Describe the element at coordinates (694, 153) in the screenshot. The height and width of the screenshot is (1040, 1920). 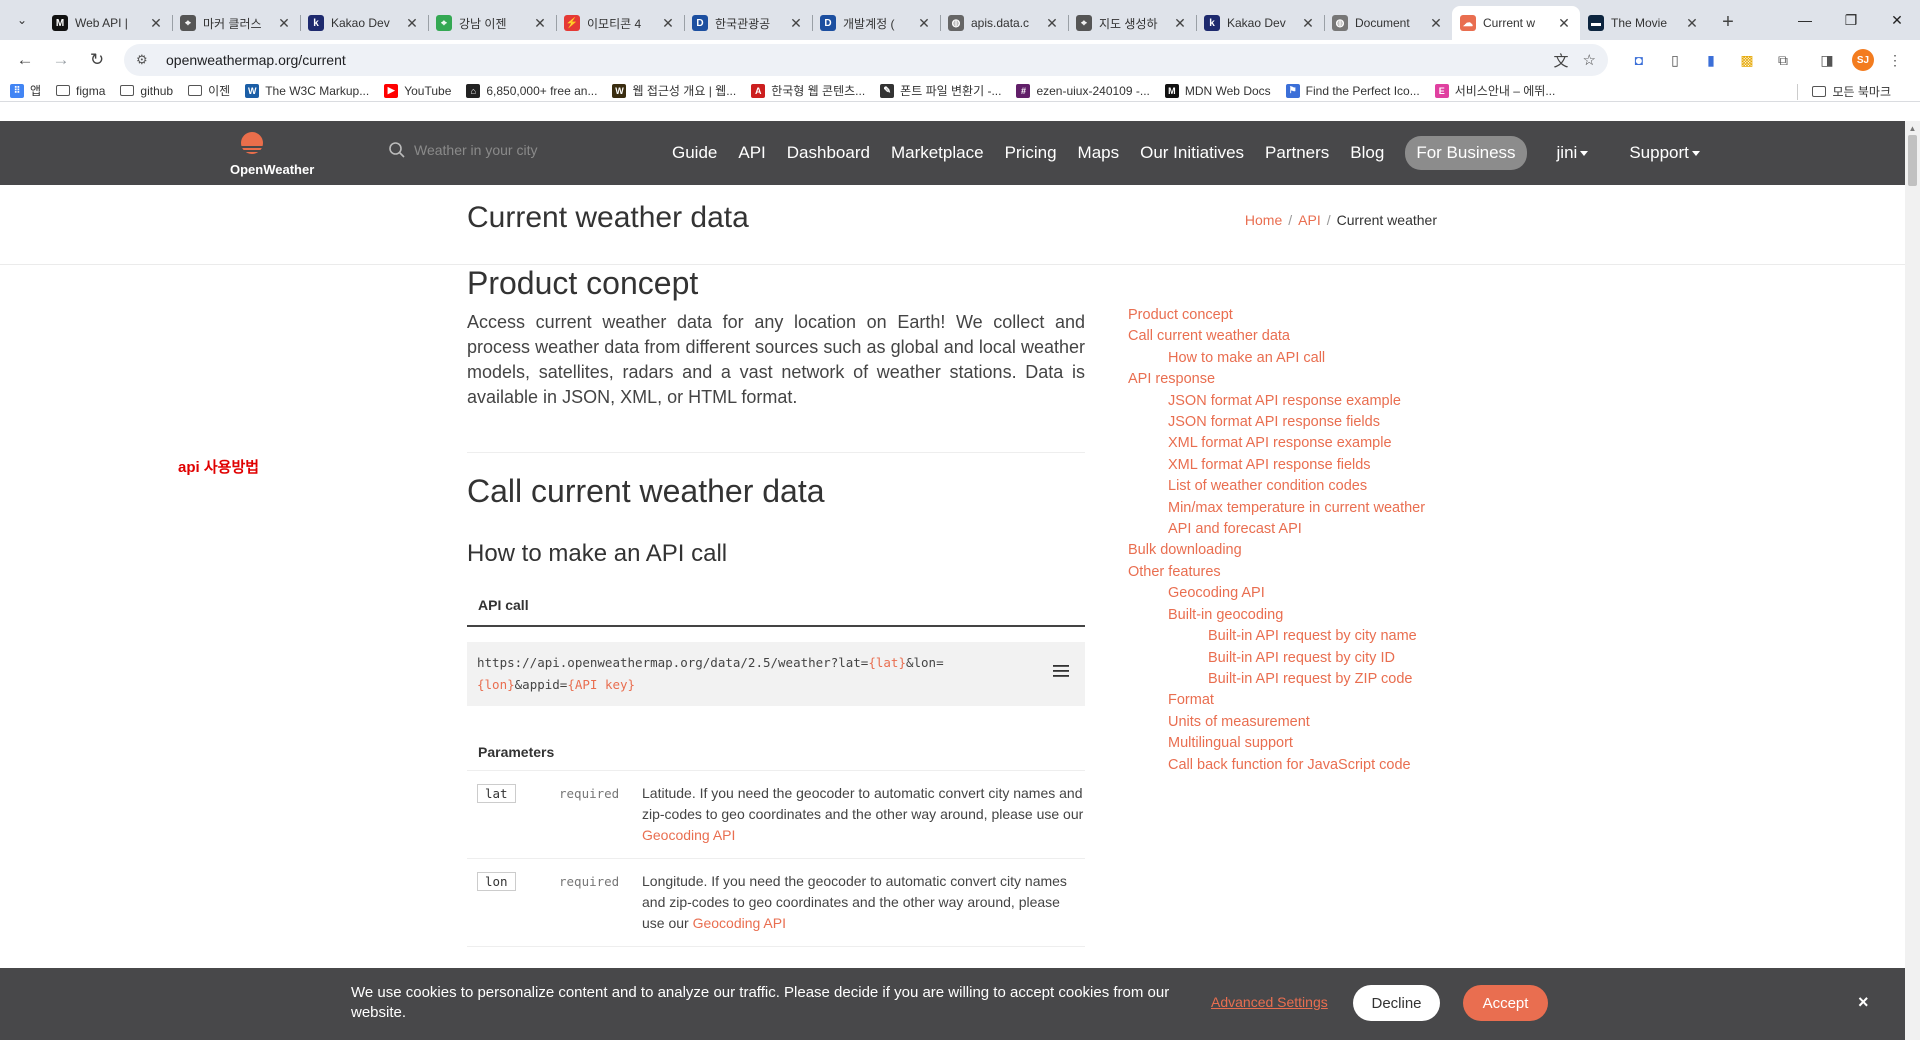
I see `menu-item-guide: Guide` at that location.